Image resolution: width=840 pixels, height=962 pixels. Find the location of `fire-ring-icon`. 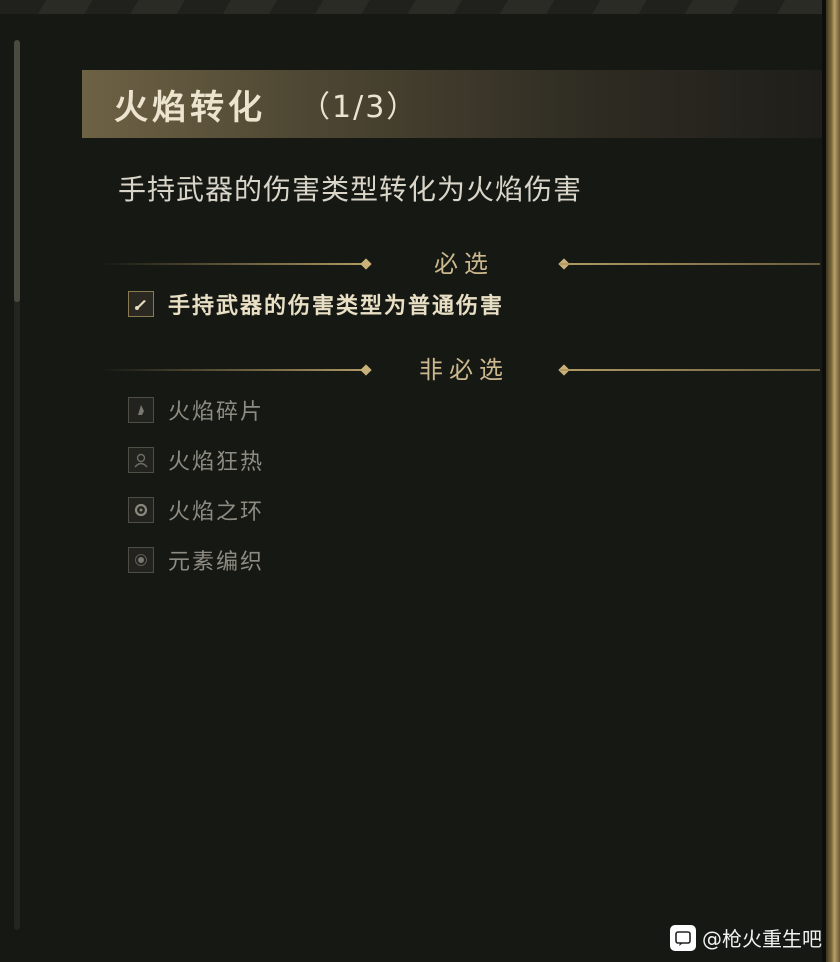

fire-ring-icon is located at coordinates (141, 510).